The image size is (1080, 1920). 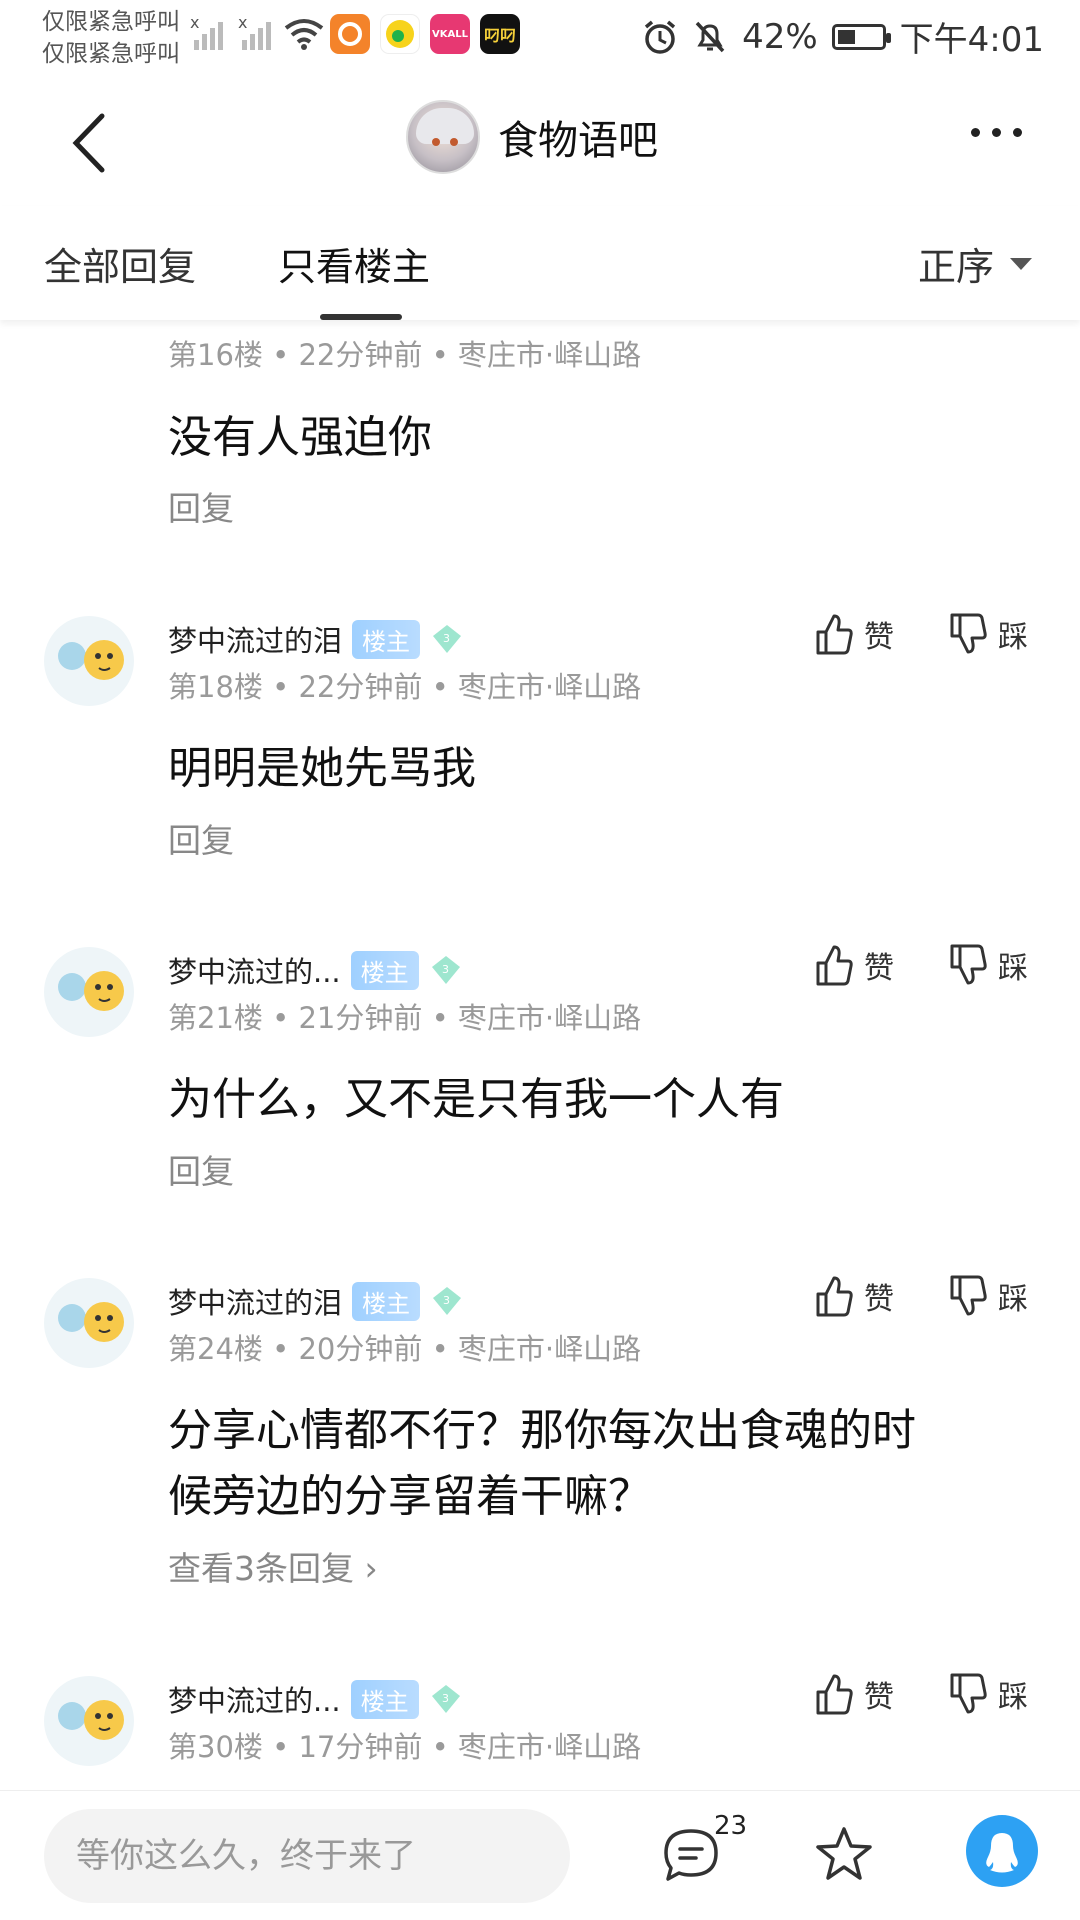 I want to click on forum-avatar, so click(x=443, y=137).